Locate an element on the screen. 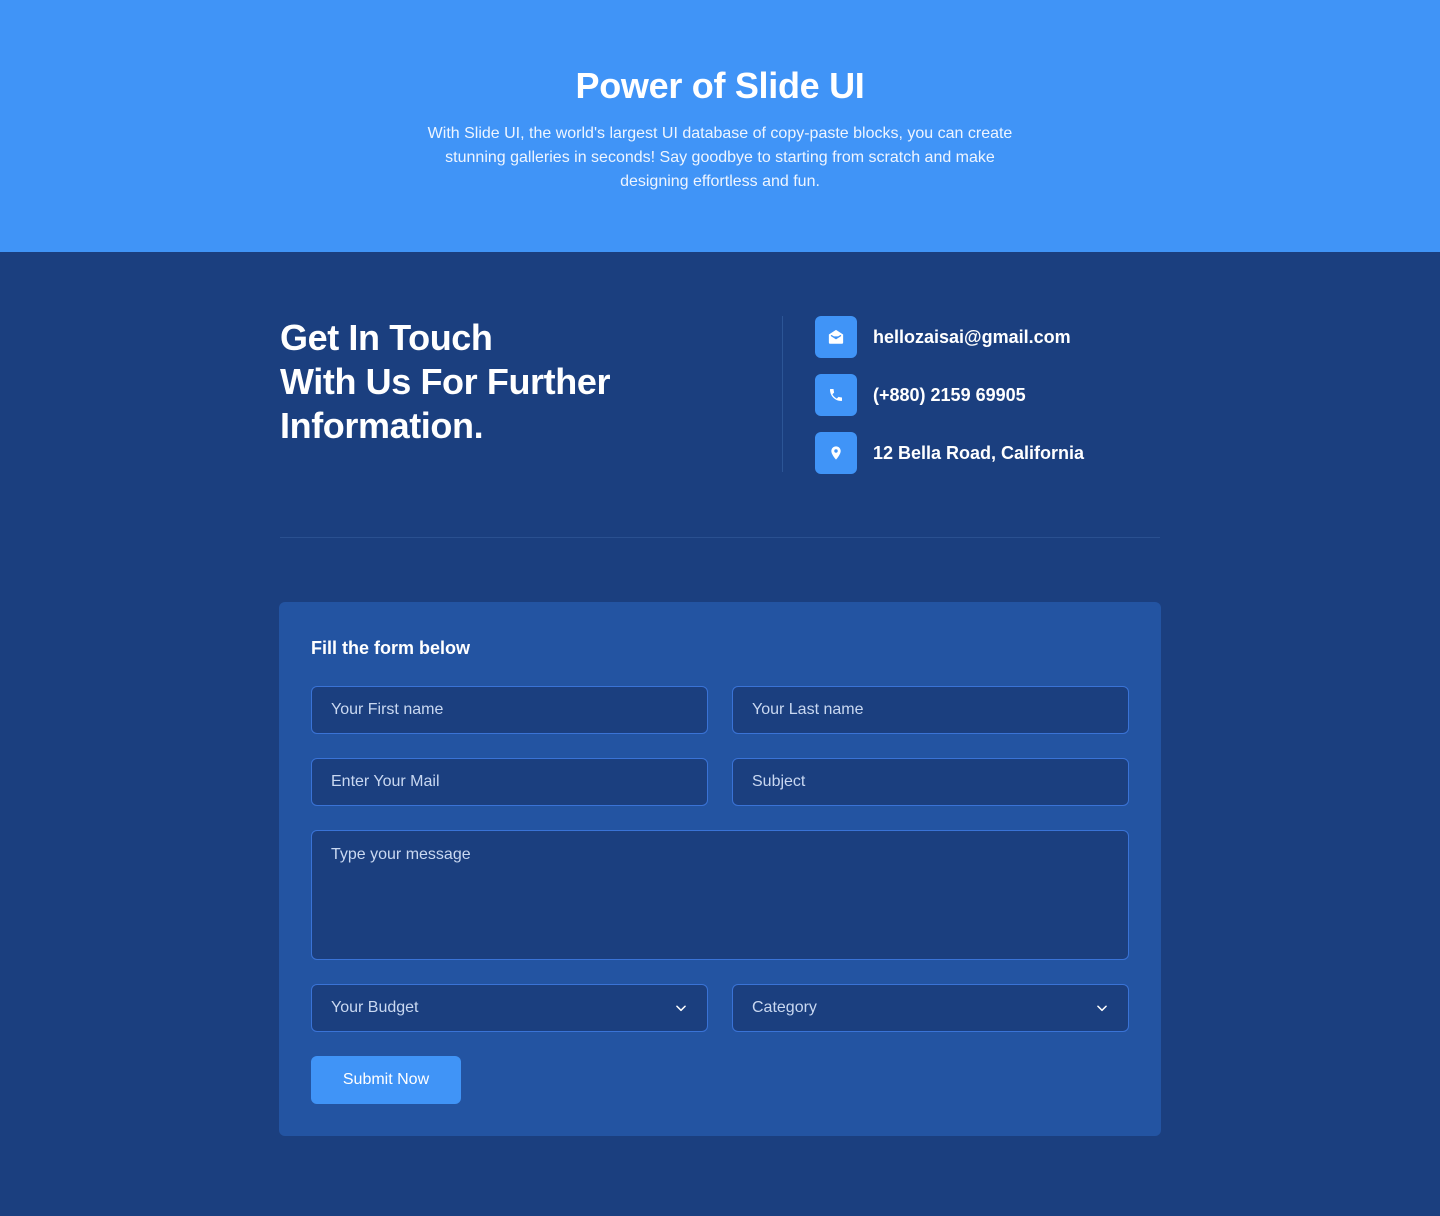  submit-button: Submit Now is located at coordinates (386, 1080).